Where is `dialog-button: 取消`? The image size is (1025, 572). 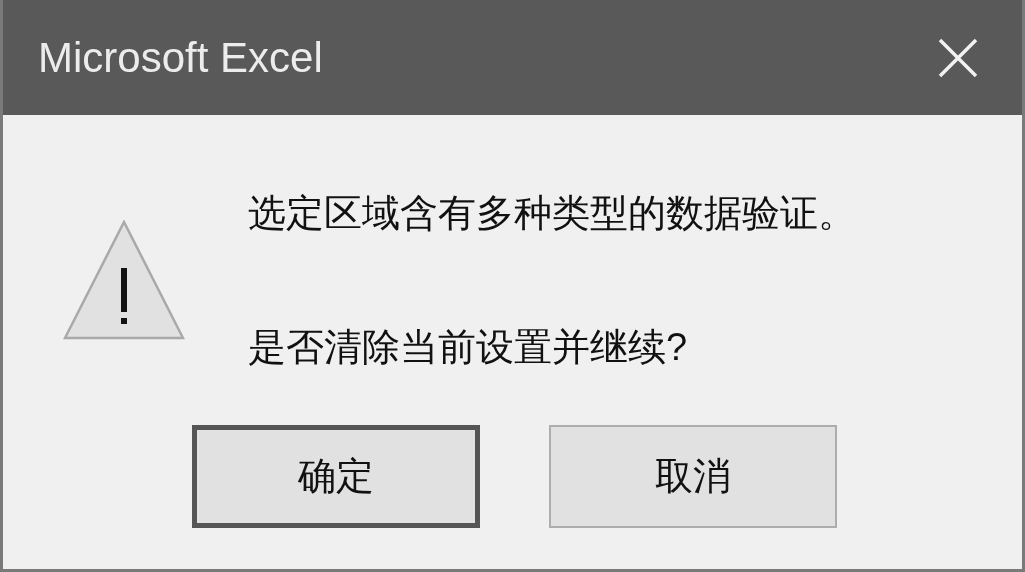
dialog-button: 取消 is located at coordinates (693, 476).